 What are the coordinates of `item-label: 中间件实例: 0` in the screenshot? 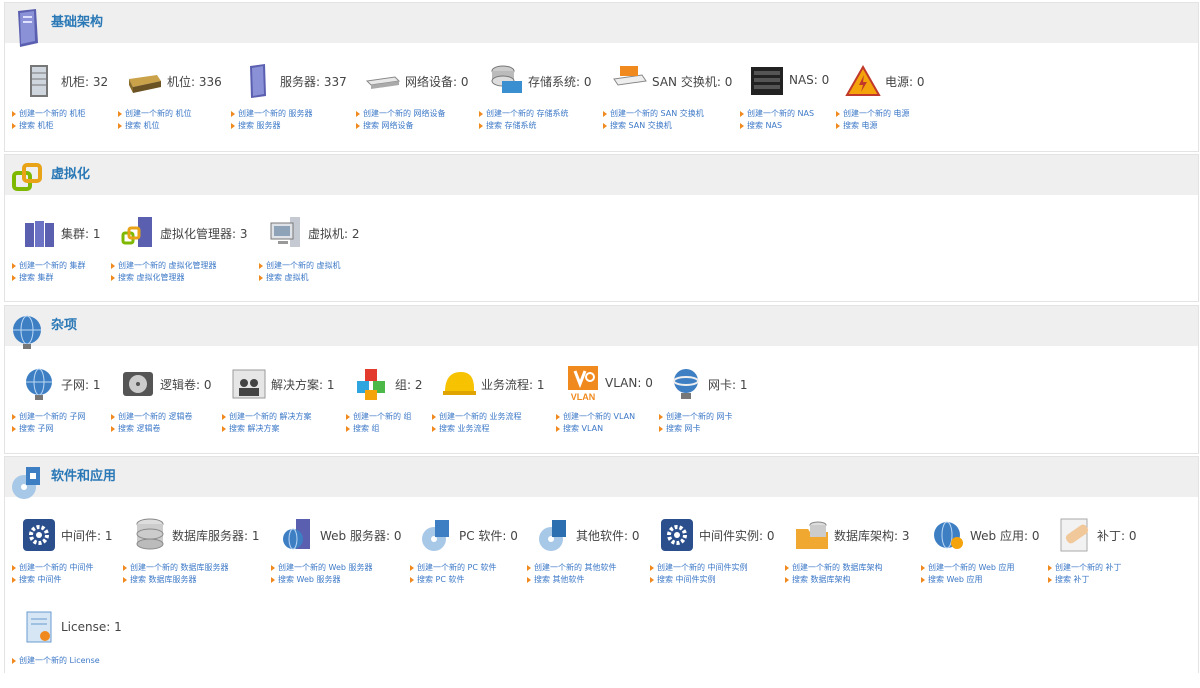 It's located at (737, 536).